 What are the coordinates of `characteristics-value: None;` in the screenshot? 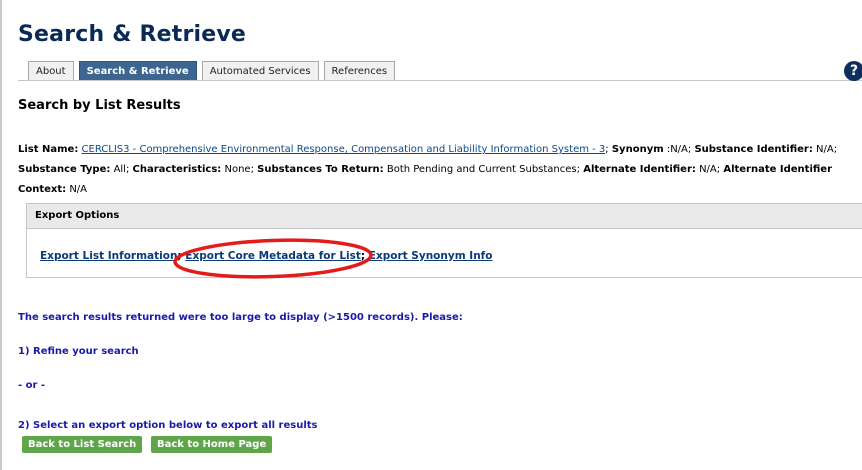 It's located at (239, 169).